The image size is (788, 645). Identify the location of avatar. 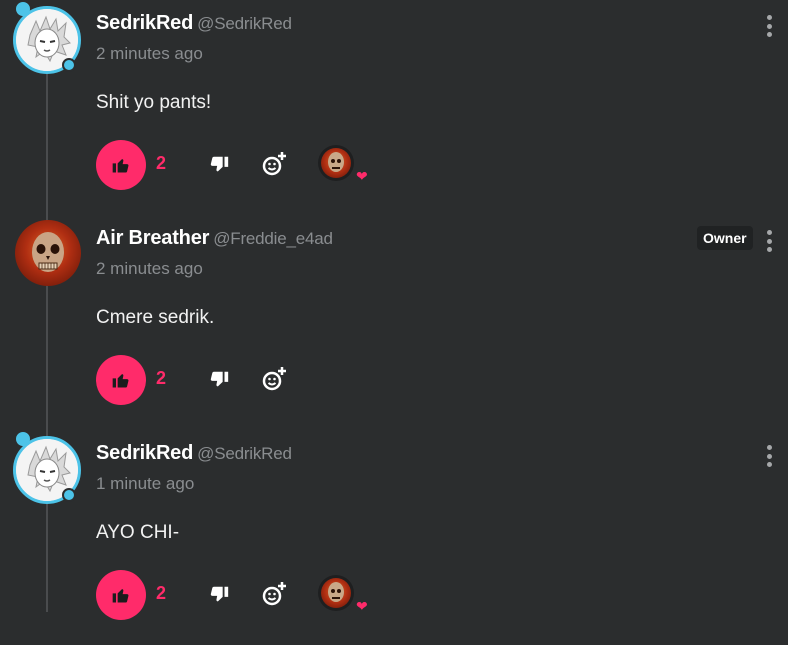
(48, 253).